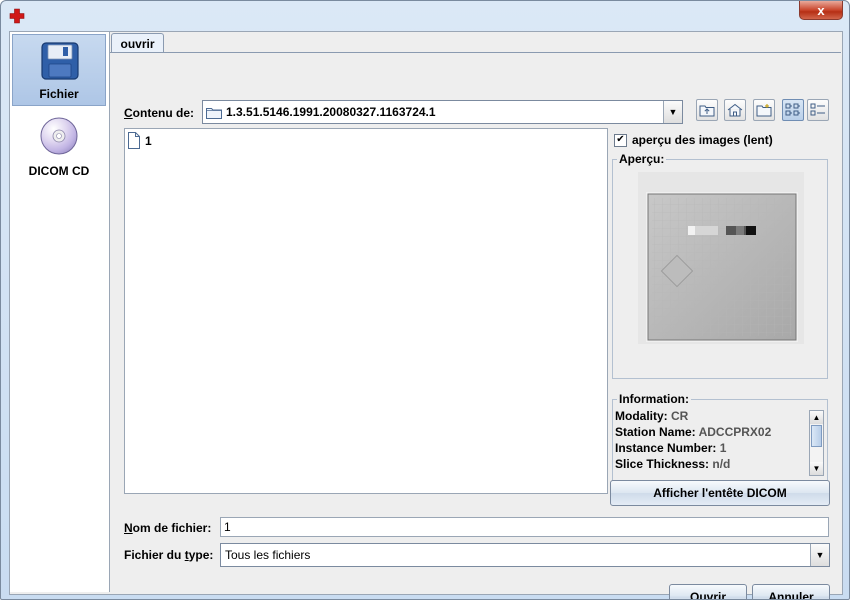 The width and height of the screenshot is (850, 600). I want to click on location-combobox: 1.3.51.5146.1991.20080327.1163724.1 ▼, so click(442, 112).